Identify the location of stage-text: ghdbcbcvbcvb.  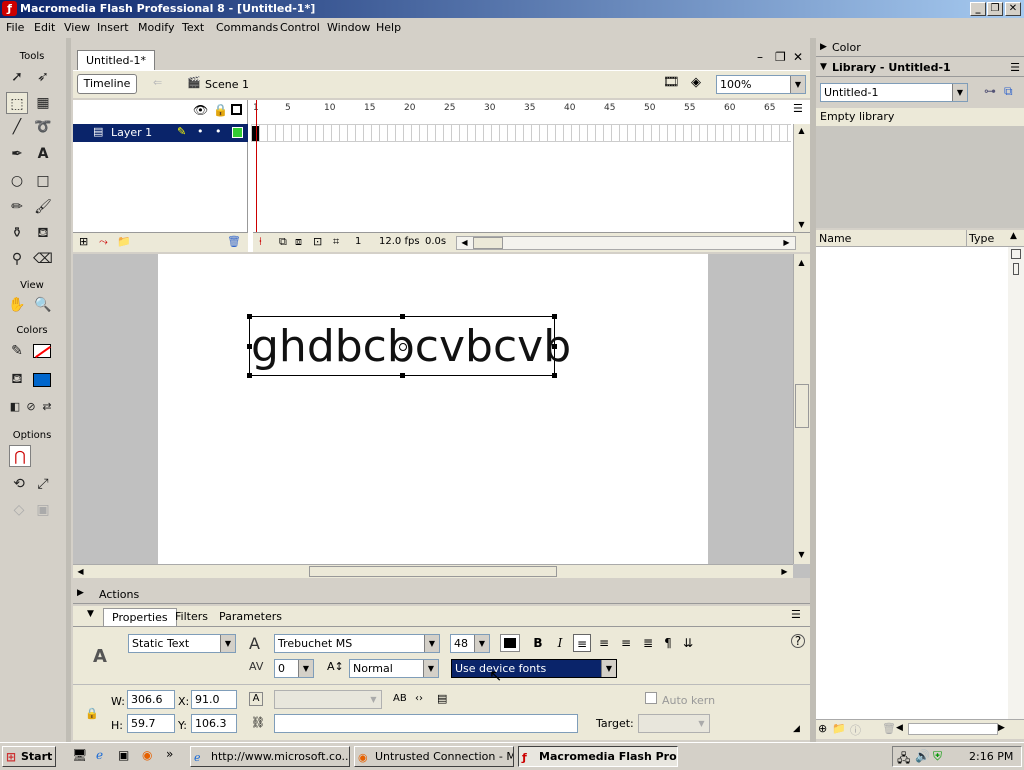
(411, 347).